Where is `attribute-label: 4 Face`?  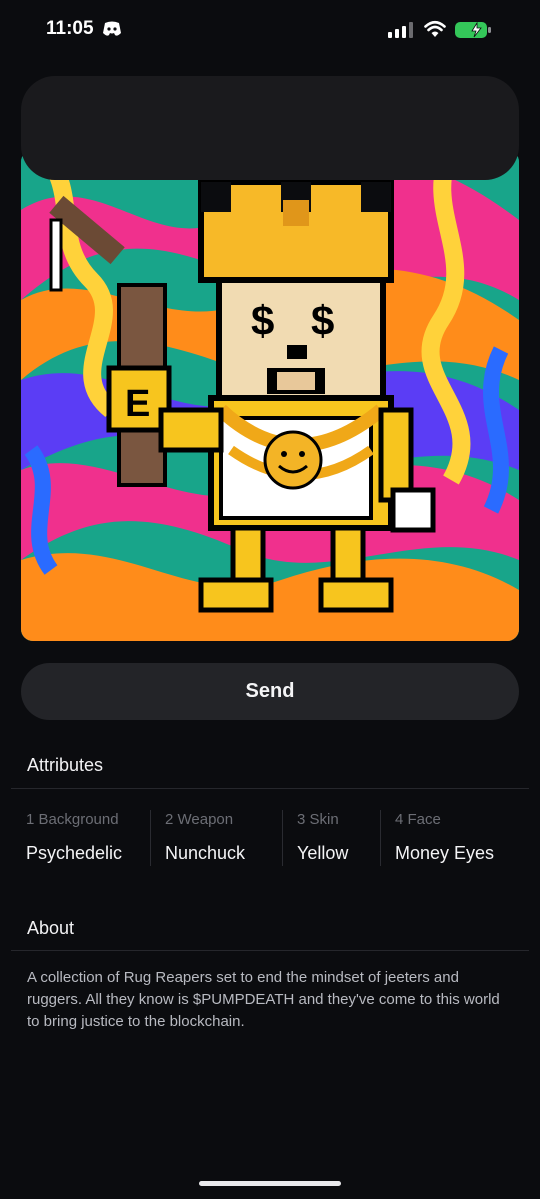
attribute-label: 4 Face is located at coordinates (418, 819).